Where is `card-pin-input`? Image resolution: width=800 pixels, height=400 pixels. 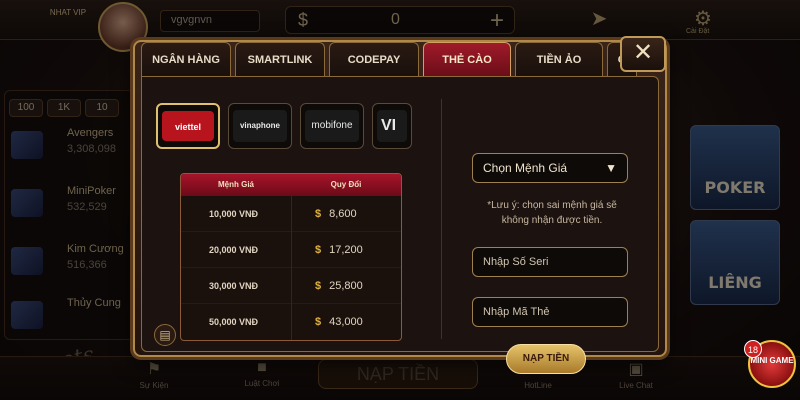 card-pin-input is located at coordinates (550, 312).